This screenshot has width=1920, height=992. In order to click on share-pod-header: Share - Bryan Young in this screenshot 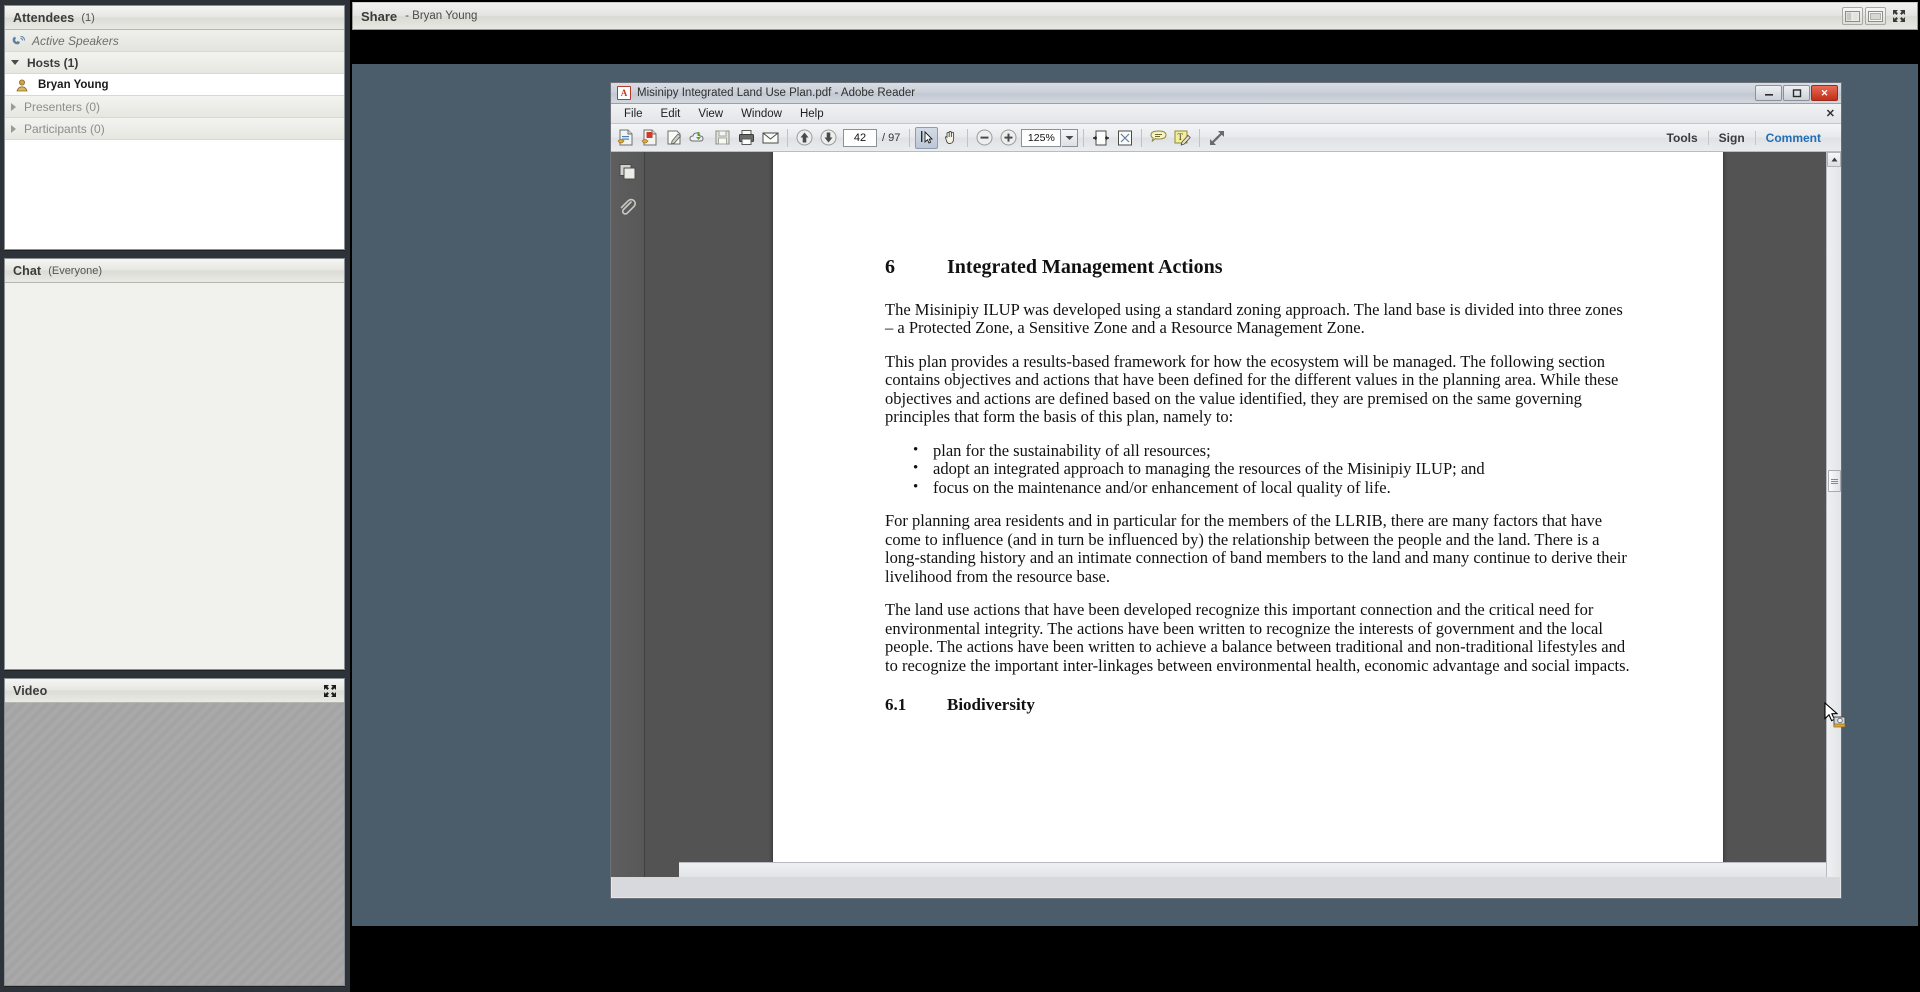, I will do `click(1135, 16)`.